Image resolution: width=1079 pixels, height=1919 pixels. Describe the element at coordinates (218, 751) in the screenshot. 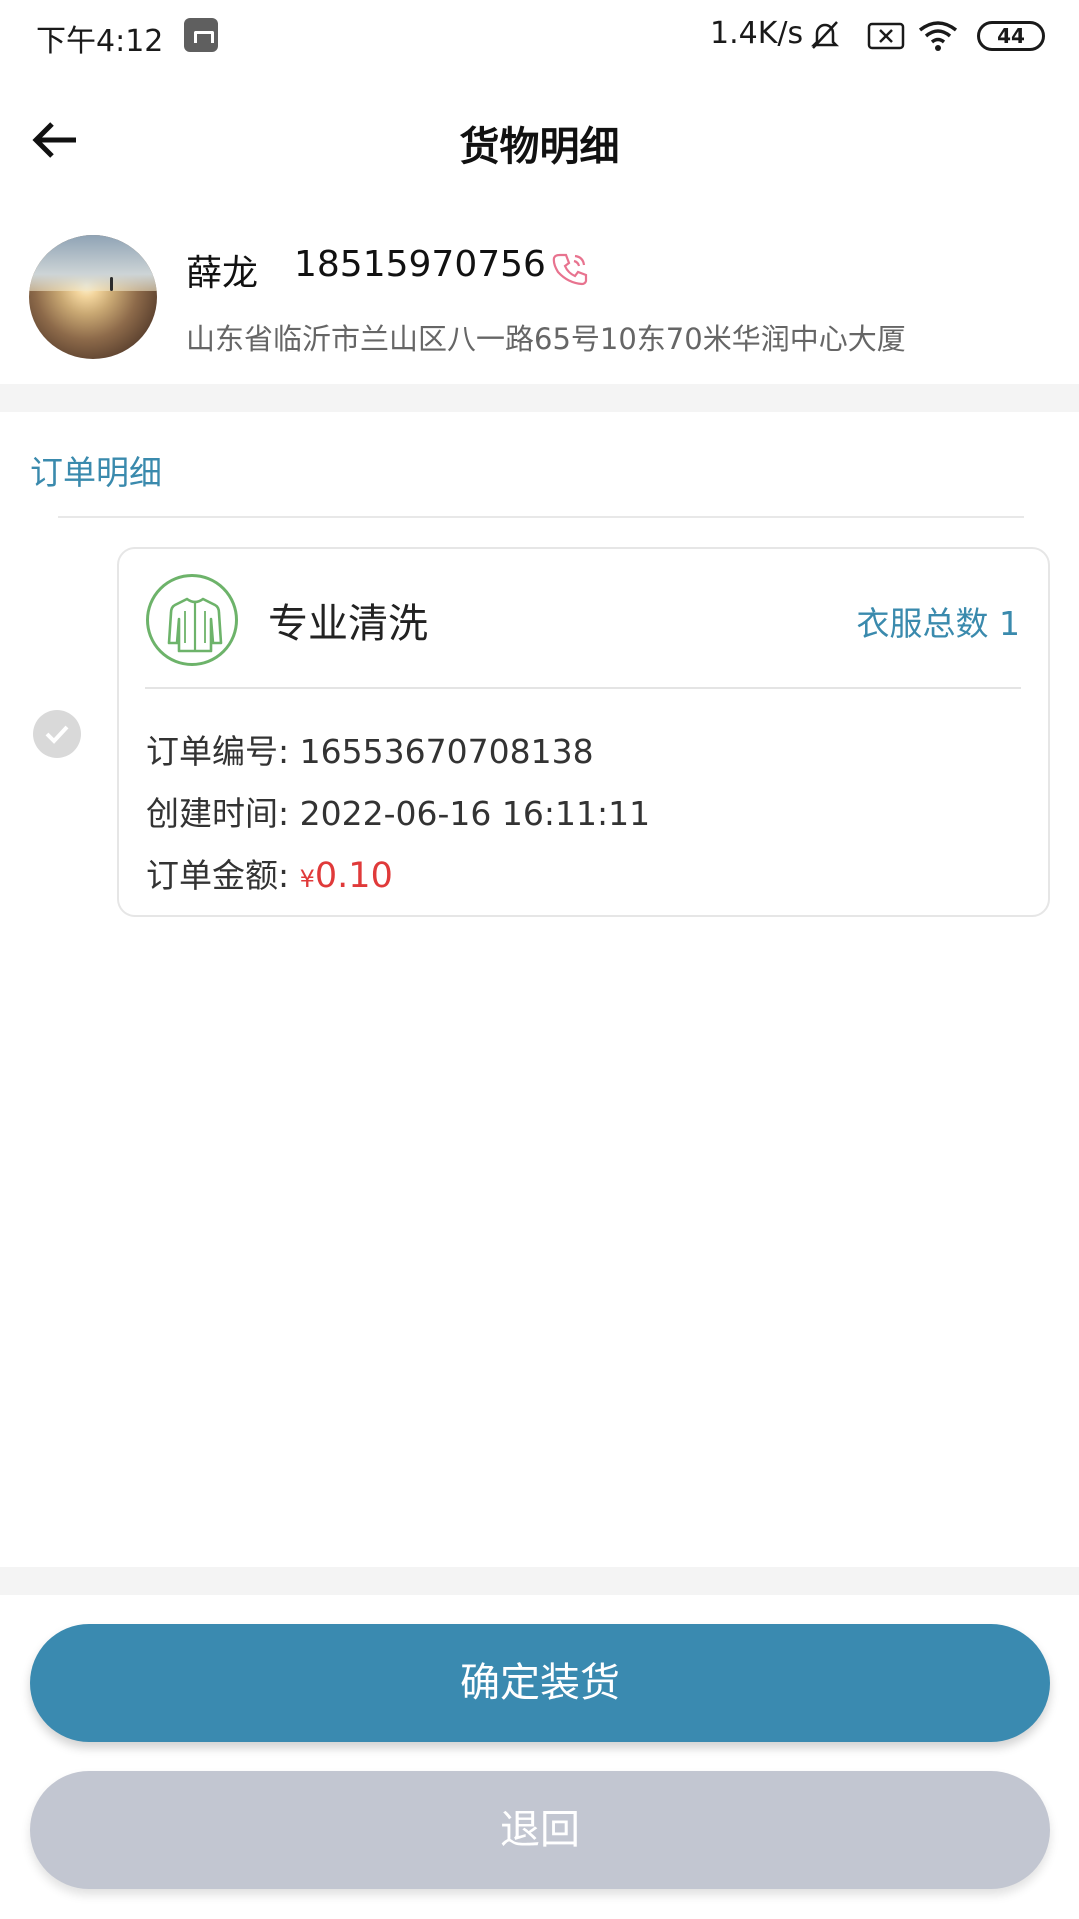

I see `order-number-label: 订单编号:` at that location.